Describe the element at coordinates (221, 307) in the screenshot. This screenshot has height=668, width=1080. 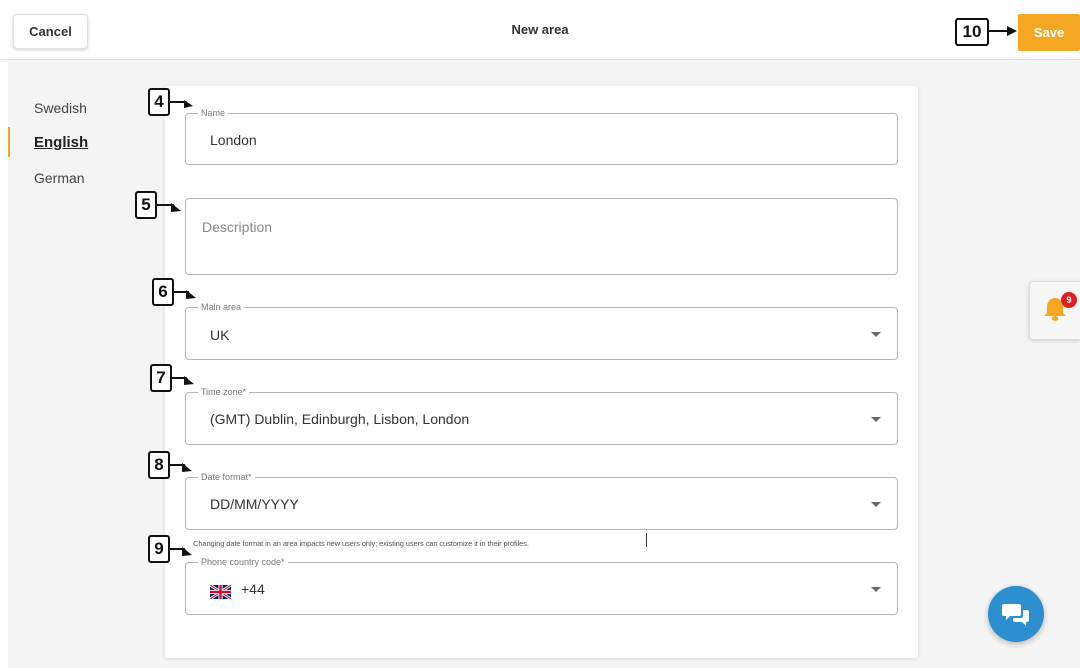
I see `main-area-label: Main area` at that location.